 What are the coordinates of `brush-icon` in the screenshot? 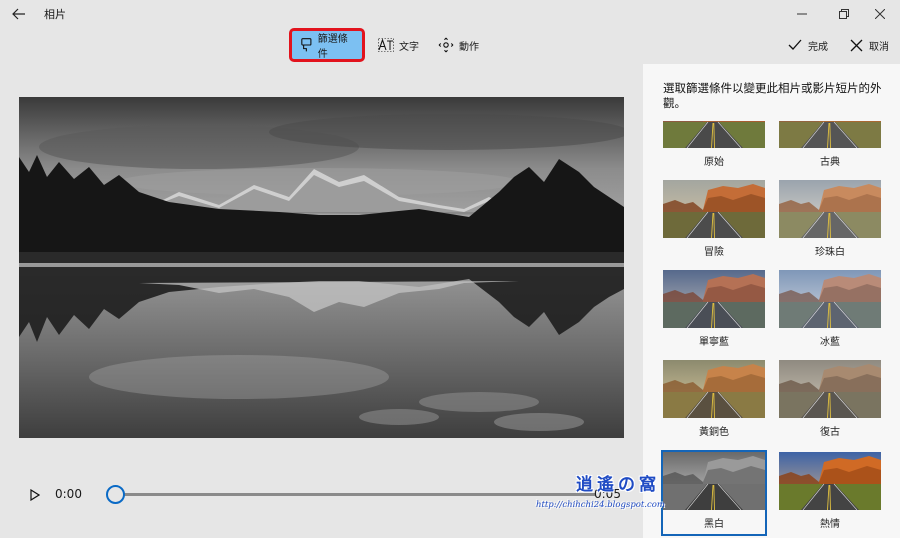 It's located at (306, 45).